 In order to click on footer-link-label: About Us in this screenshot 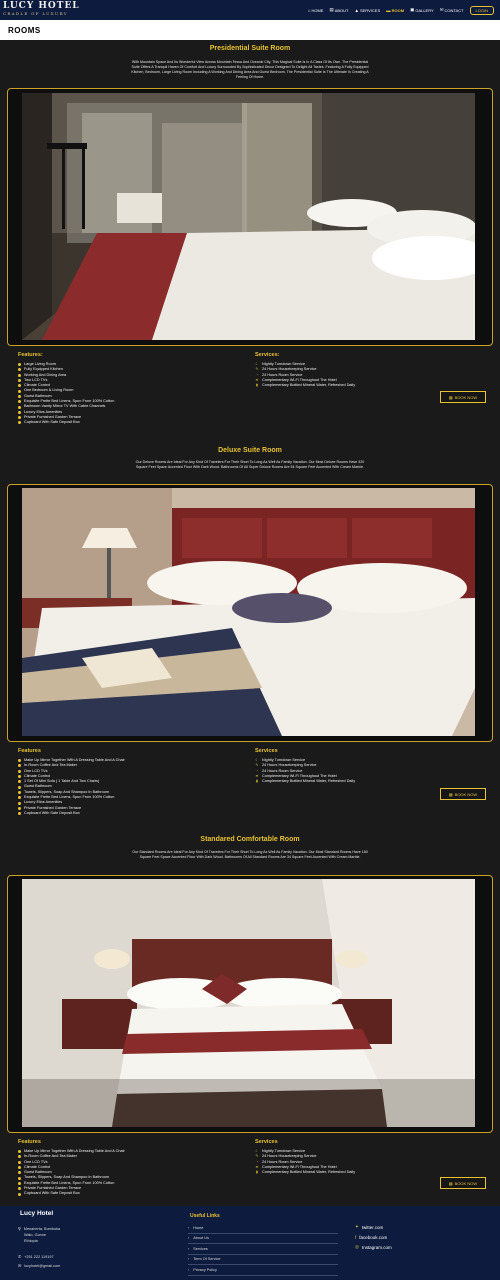, I will do `click(201, 1238)`.